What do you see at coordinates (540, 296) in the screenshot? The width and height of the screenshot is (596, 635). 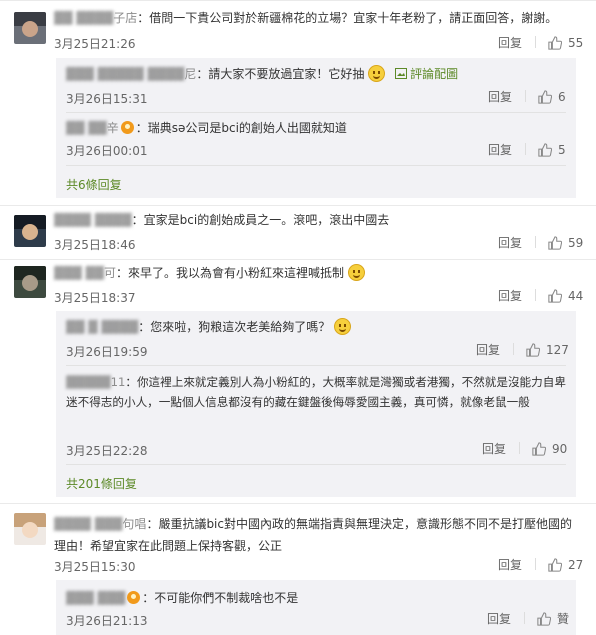 I see `comment-actions: 回复 44` at bounding box center [540, 296].